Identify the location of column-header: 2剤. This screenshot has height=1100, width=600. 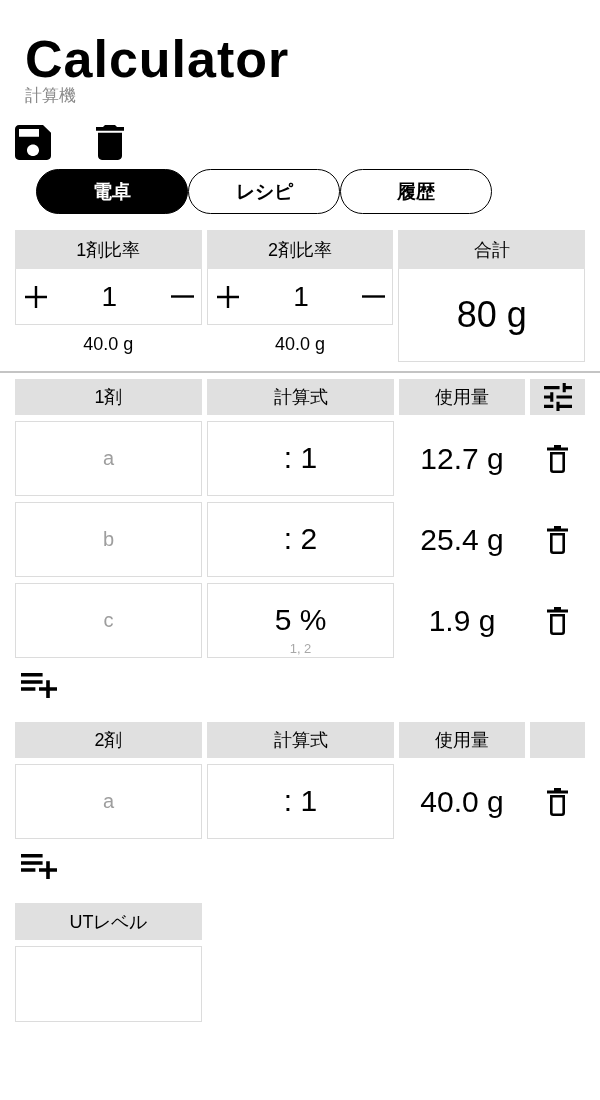
(108, 740).